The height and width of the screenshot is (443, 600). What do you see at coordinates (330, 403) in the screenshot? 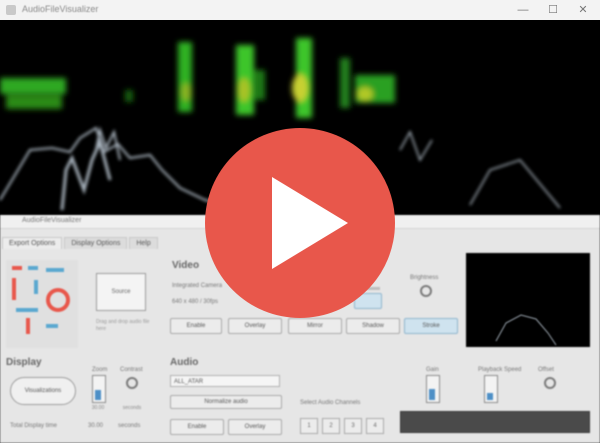
I see `select-audio-channels-label: Select Audio Channels` at bounding box center [330, 403].